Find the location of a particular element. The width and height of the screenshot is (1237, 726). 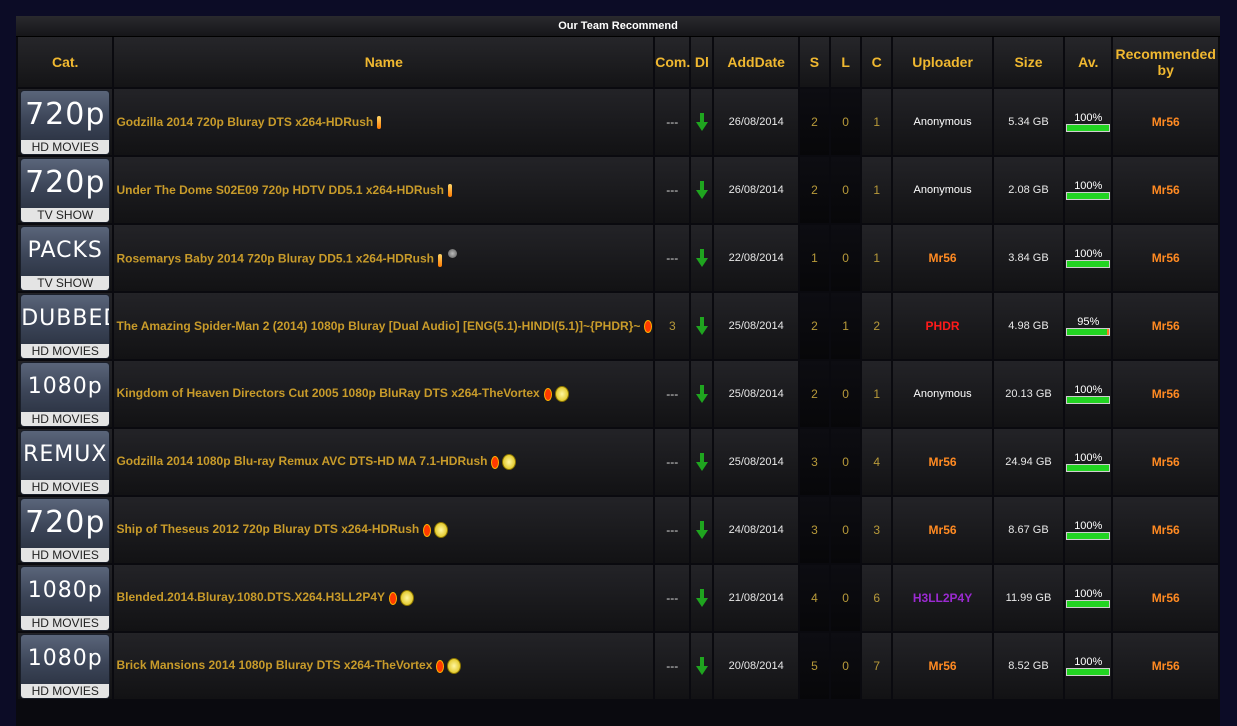

uploader-name: H3LL2P4Y is located at coordinates (942, 598).